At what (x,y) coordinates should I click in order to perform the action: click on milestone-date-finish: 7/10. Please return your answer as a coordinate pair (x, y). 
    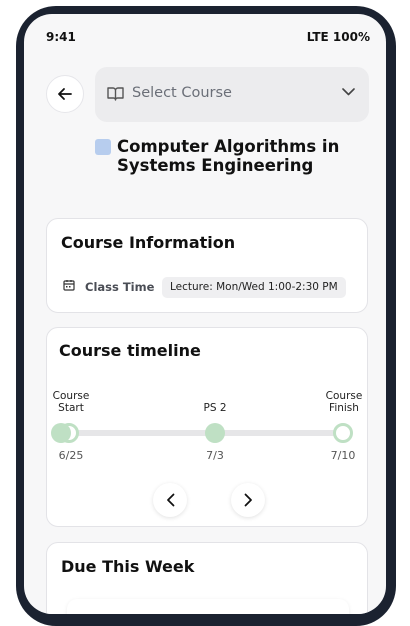
    Looking at the image, I should click on (343, 455).